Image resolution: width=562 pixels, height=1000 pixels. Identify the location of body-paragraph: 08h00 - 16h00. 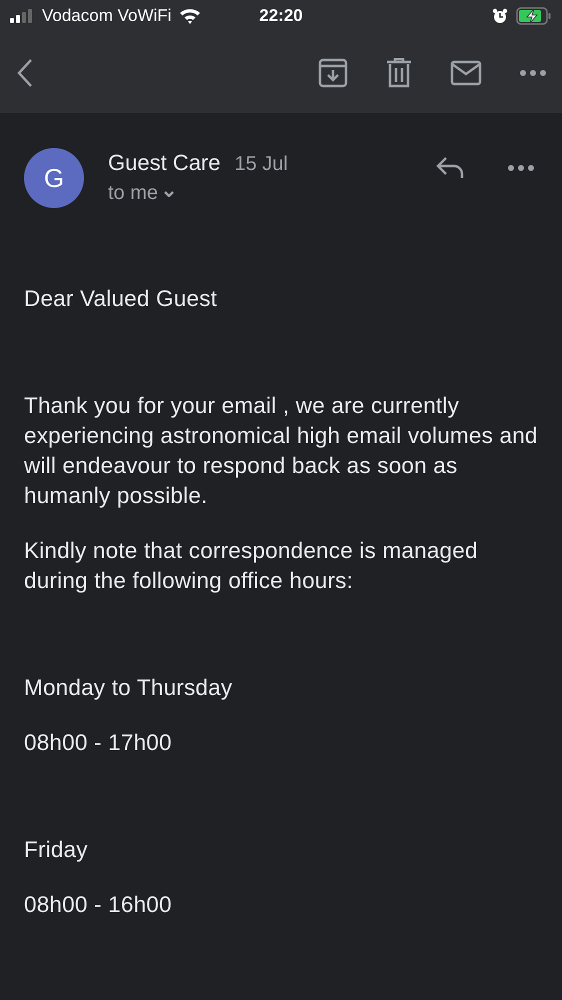
(98, 905).